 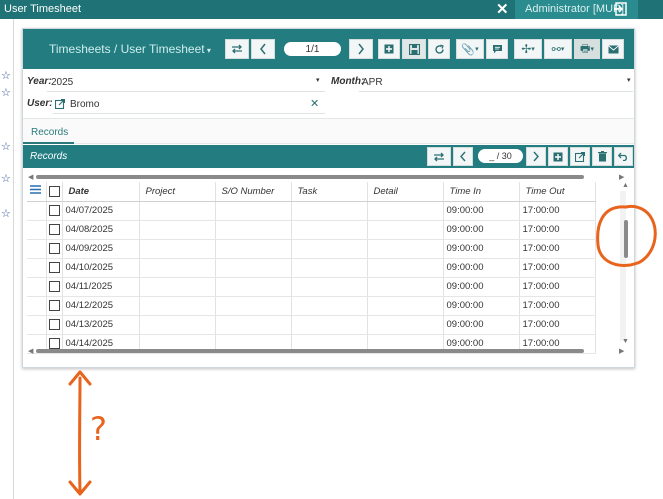 What do you see at coordinates (439, 156) in the screenshot?
I see `records-switch-button` at bounding box center [439, 156].